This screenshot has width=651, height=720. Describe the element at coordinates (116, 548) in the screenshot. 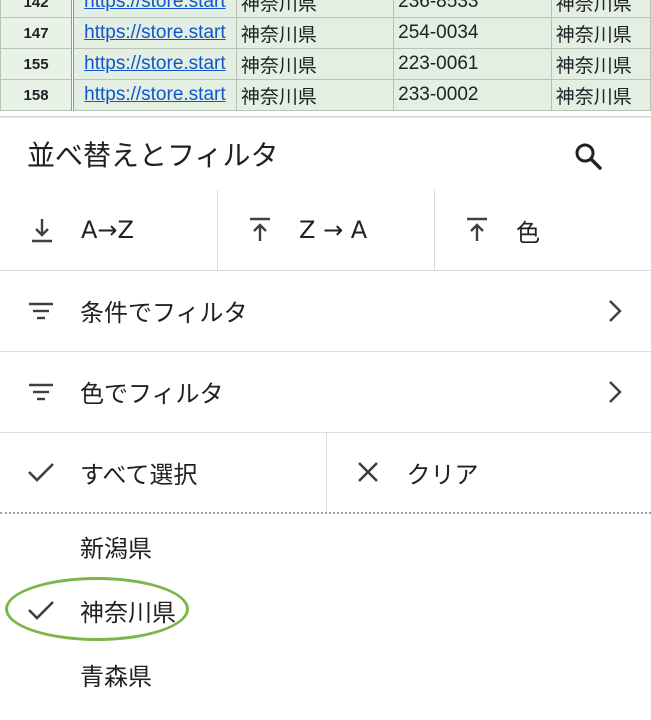

I see `filter-value-label: 新潟県` at that location.